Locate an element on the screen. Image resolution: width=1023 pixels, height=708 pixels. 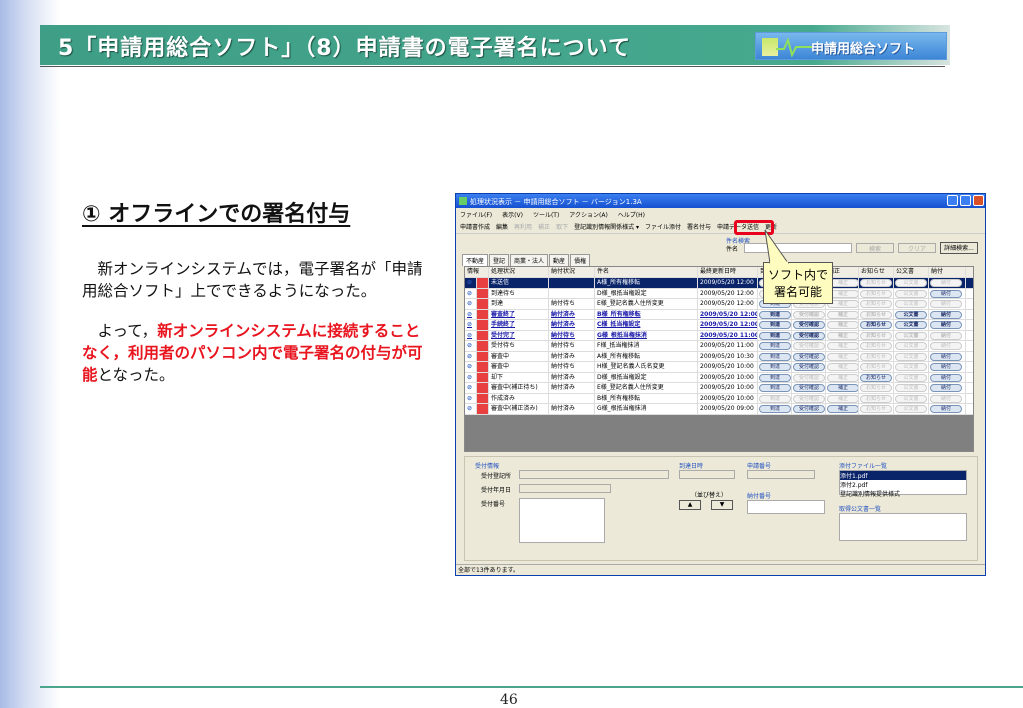
toolbar-button: ファイル添付 is located at coordinates (663, 226).